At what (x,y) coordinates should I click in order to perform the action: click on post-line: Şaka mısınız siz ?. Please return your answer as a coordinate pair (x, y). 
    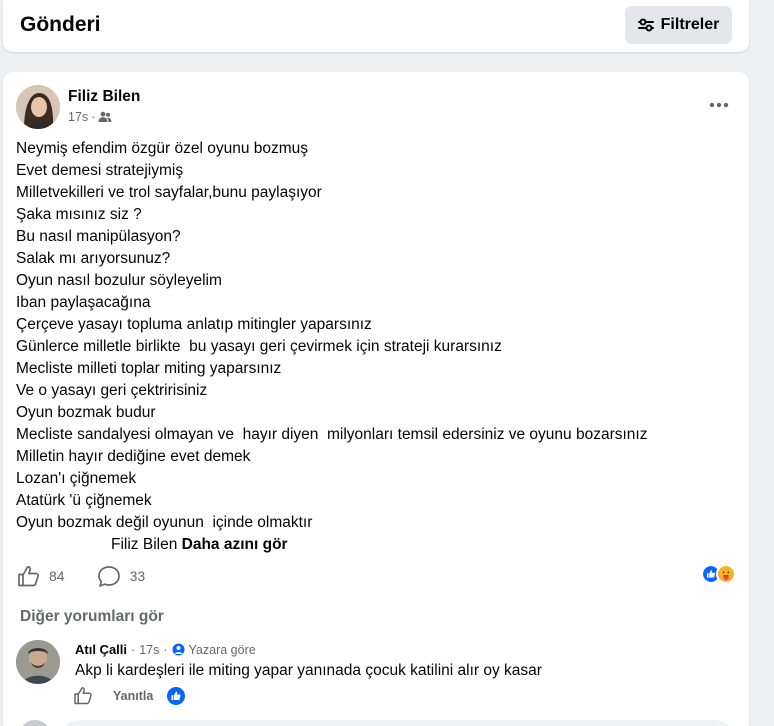
    Looking at the image, I should click on (79, 214).